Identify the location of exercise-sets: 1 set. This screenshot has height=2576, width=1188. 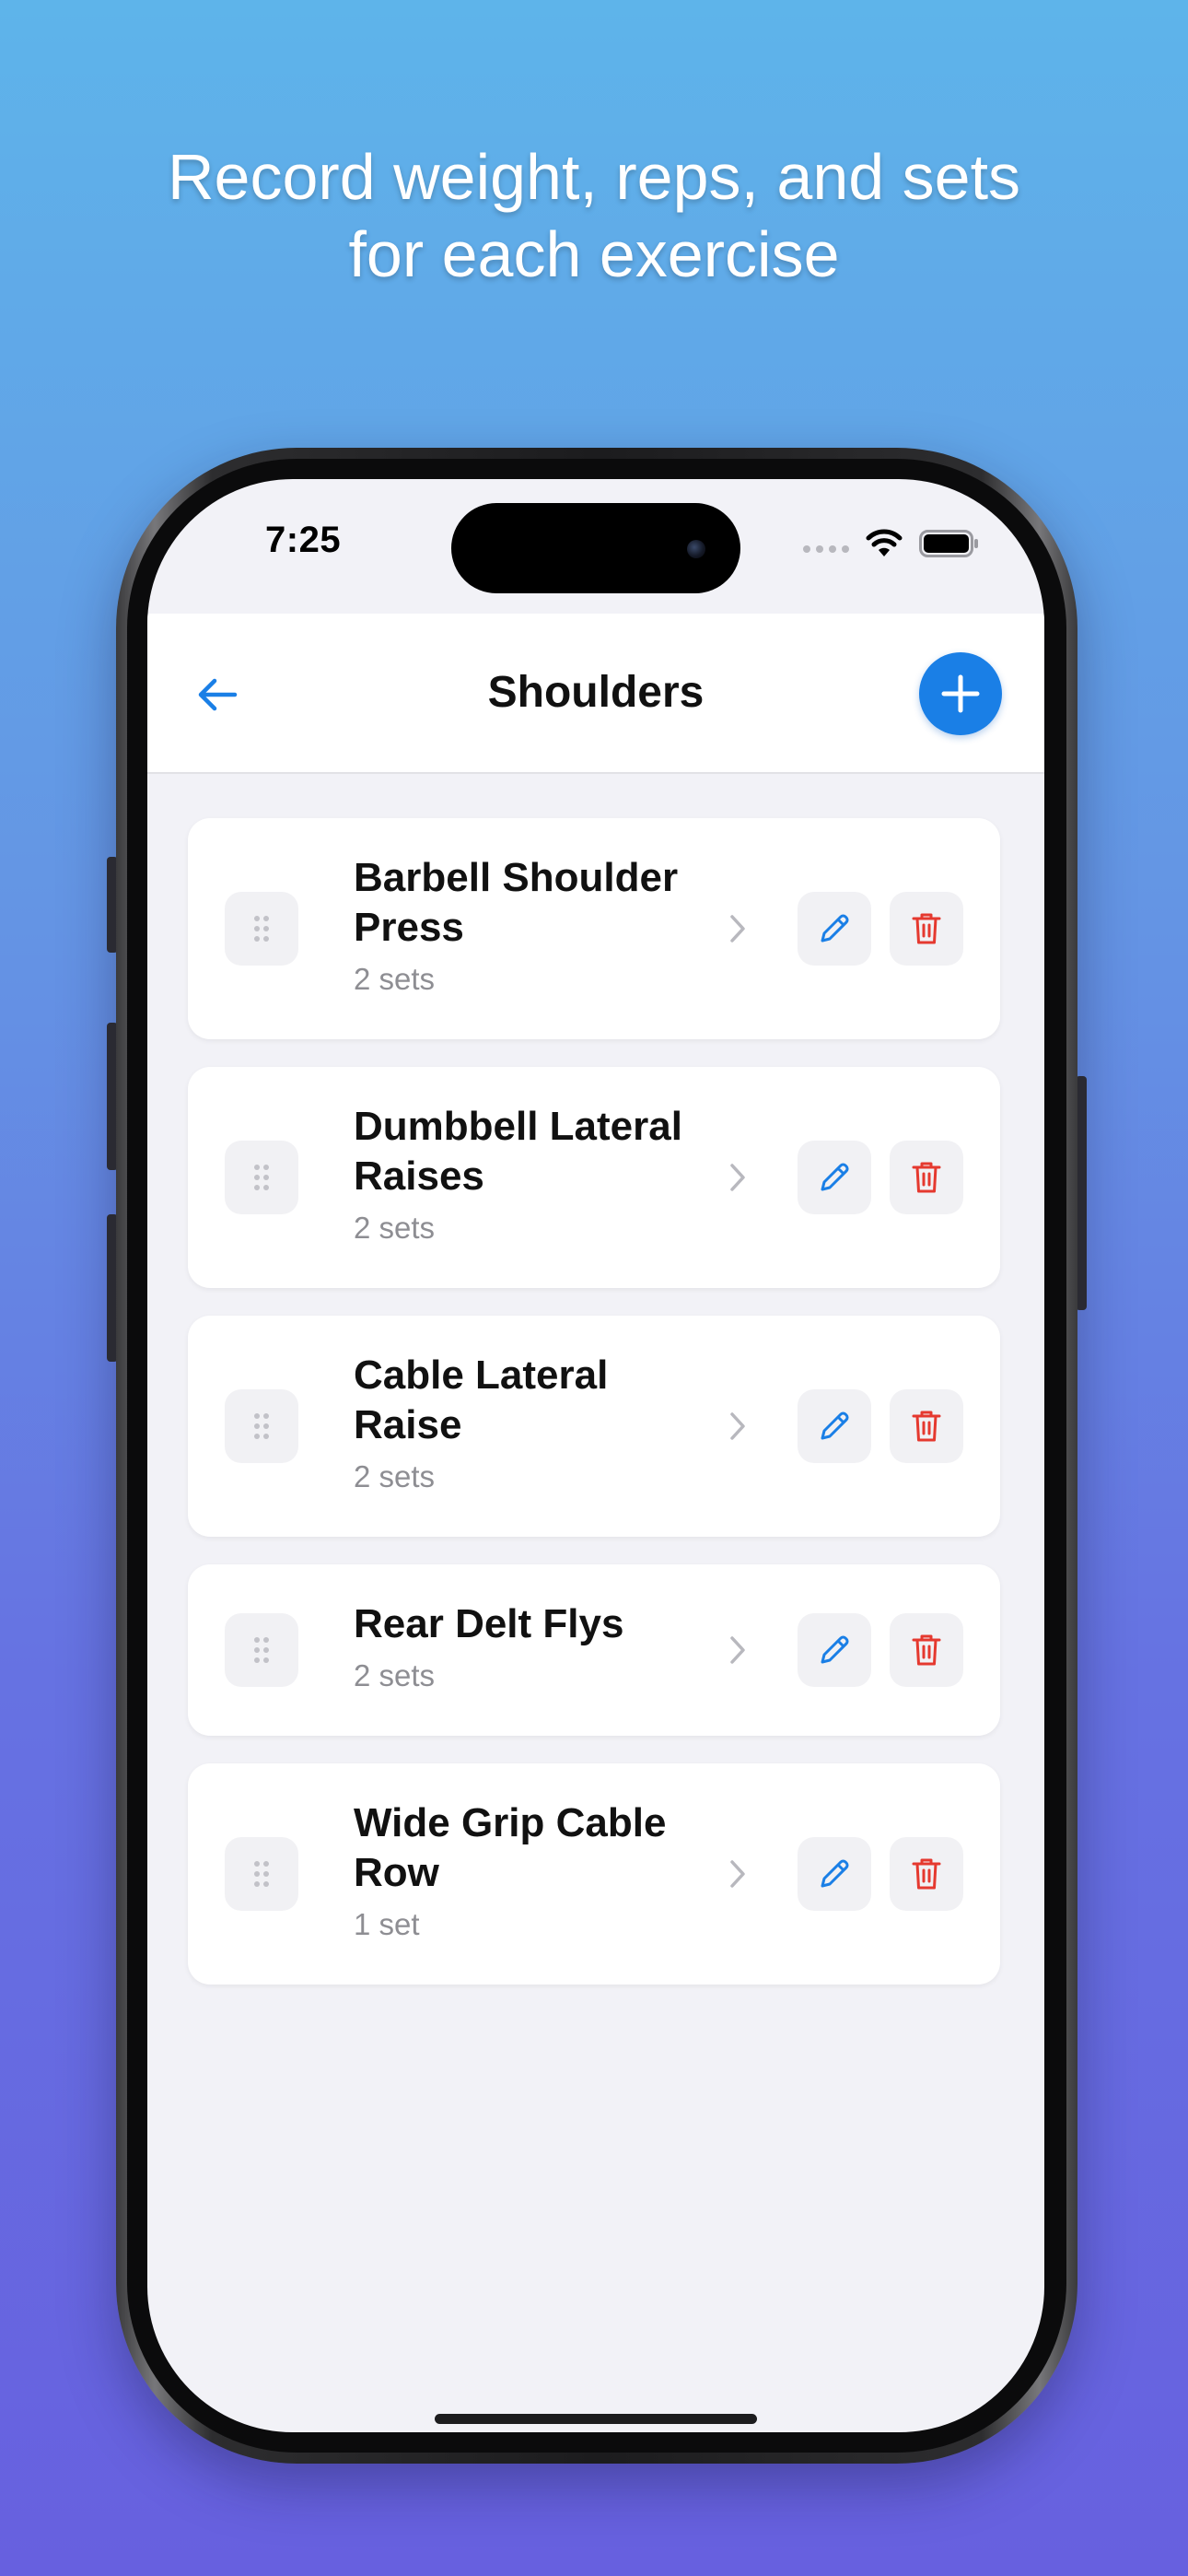
(387, 1924).